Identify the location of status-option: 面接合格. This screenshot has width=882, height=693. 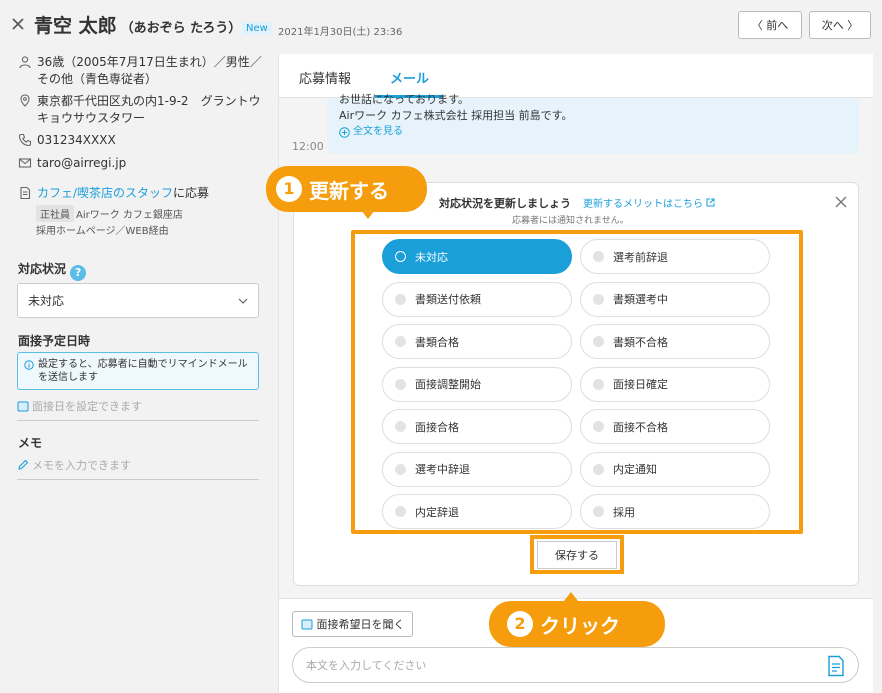
(477, 426).